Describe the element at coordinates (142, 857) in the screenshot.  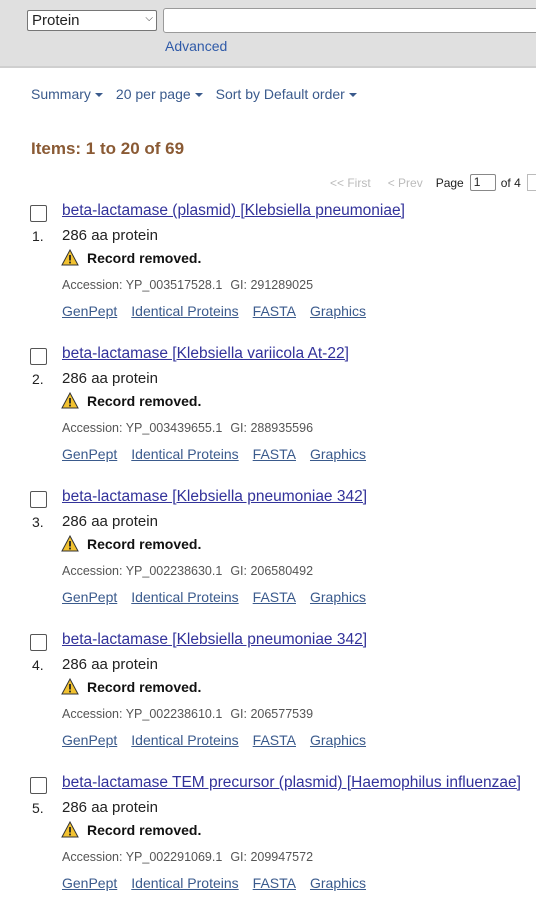
I see `accession-number: Accession: YP_002291069.1` at that location.